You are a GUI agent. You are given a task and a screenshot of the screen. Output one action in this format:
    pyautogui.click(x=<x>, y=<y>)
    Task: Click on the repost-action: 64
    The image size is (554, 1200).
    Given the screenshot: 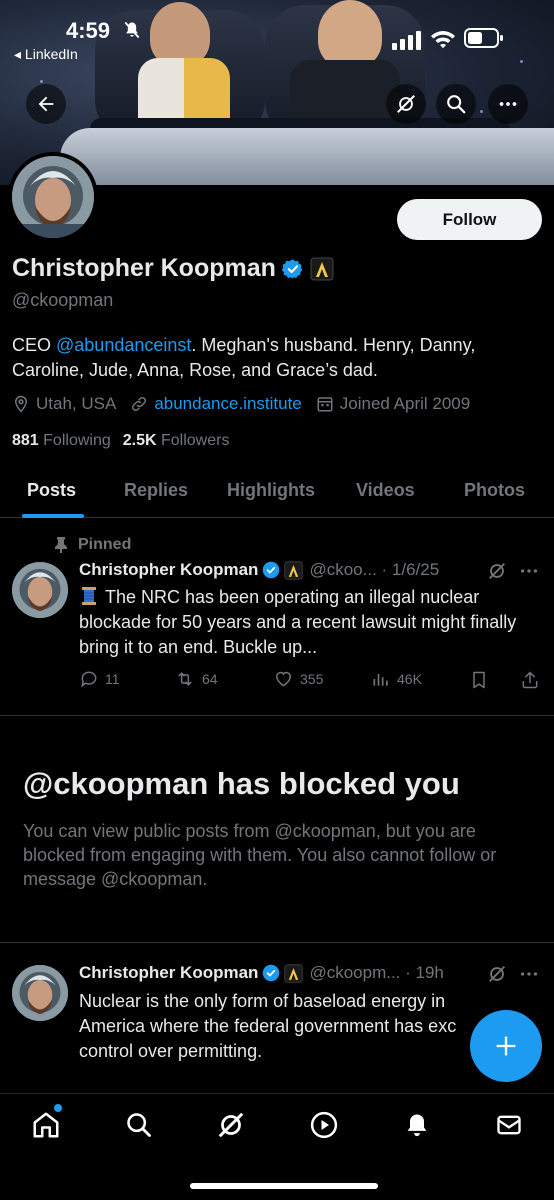 What is the action you would take?
    pyautogui.click(x=196, y=679)
    